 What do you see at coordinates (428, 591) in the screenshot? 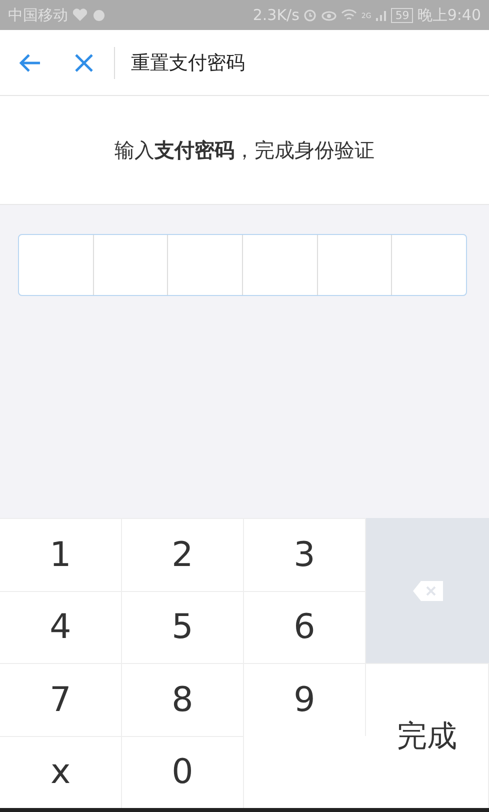
I see `backspace-icon` at bounding box center [428, 591].